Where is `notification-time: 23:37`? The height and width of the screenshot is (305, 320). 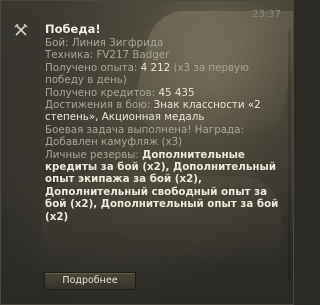 notification-time: 23:37 is located at coordinates (266, 14).